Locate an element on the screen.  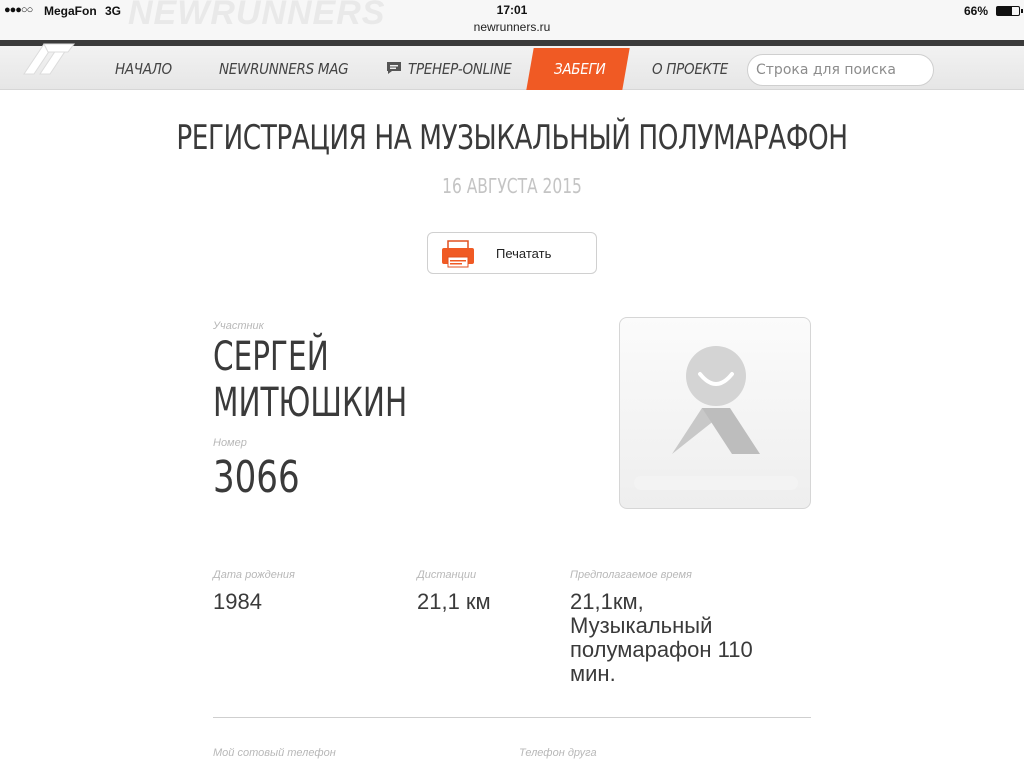
distance-label: Дистанции is located at coordinates (447, 575).